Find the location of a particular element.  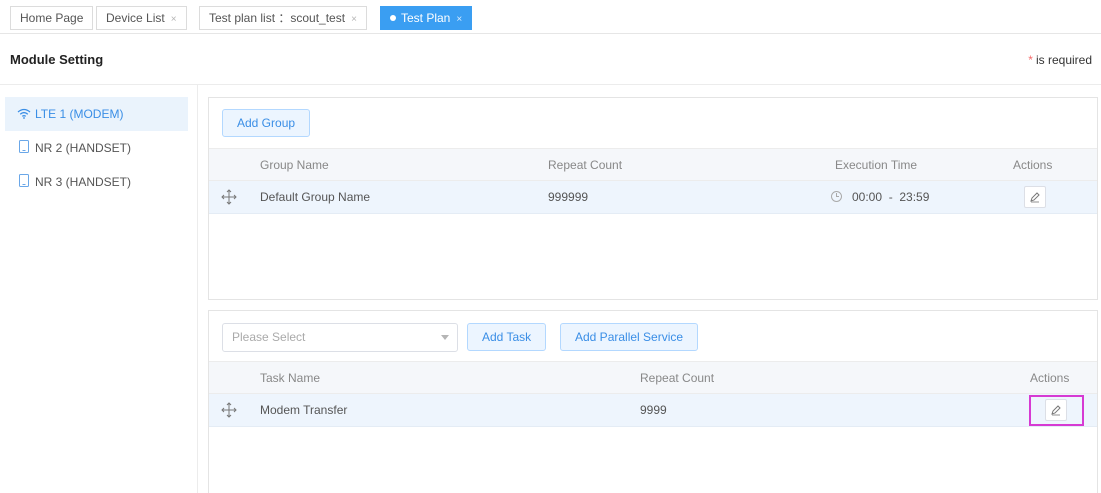

column-header-group-name: Group Name is located at coordinates (294, 165).